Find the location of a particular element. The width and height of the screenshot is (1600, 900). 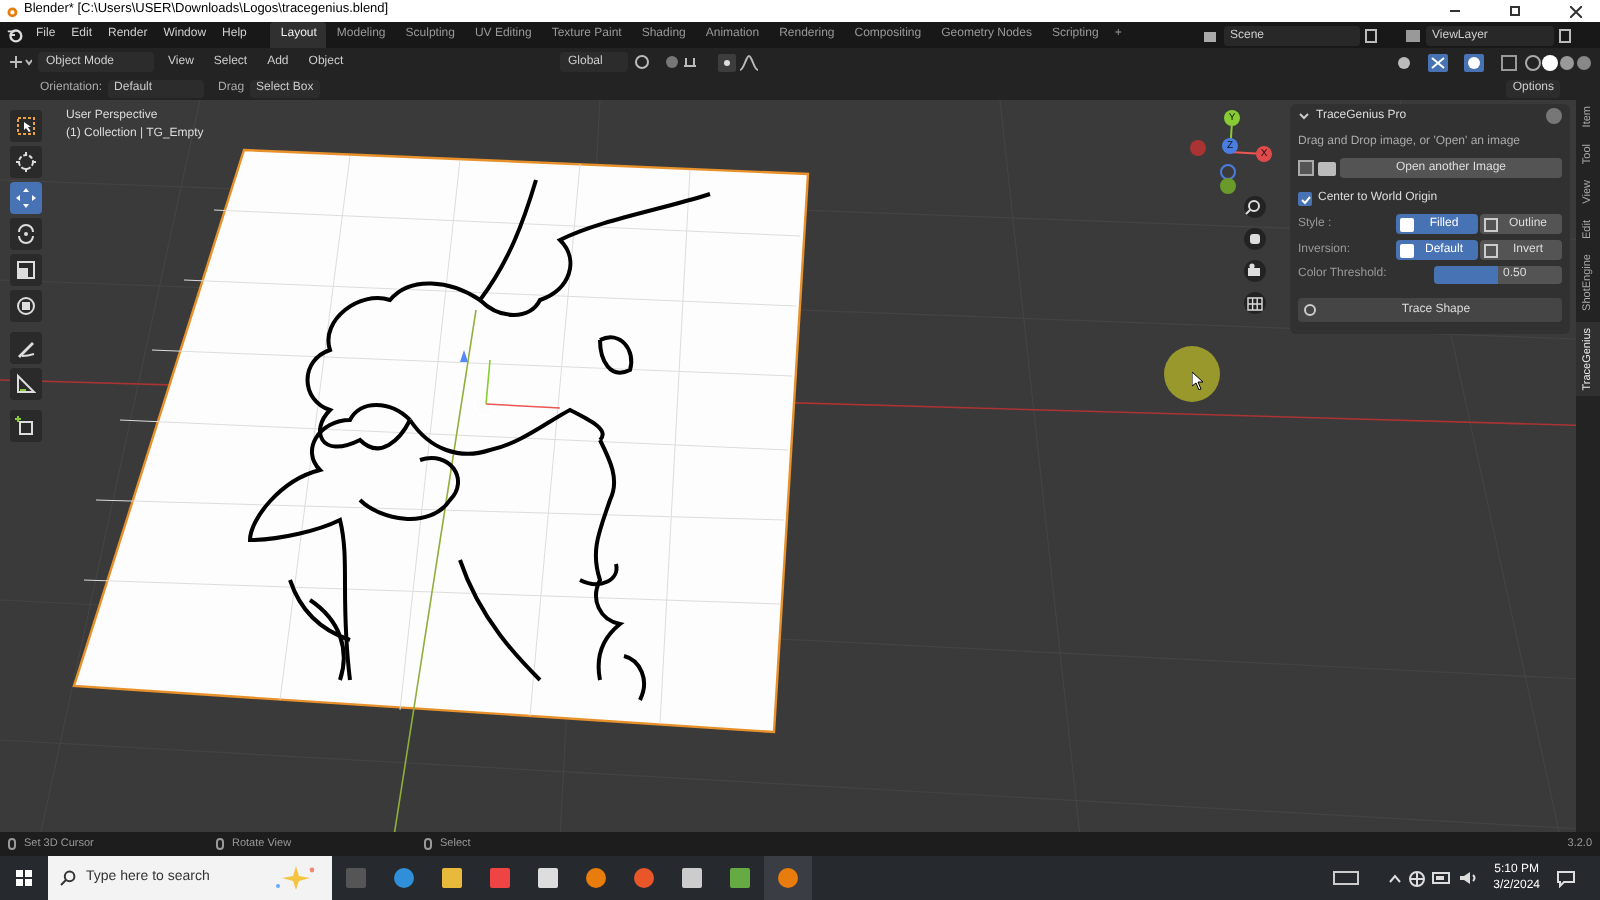

xray-icon is located at coordinates (1509, 62).